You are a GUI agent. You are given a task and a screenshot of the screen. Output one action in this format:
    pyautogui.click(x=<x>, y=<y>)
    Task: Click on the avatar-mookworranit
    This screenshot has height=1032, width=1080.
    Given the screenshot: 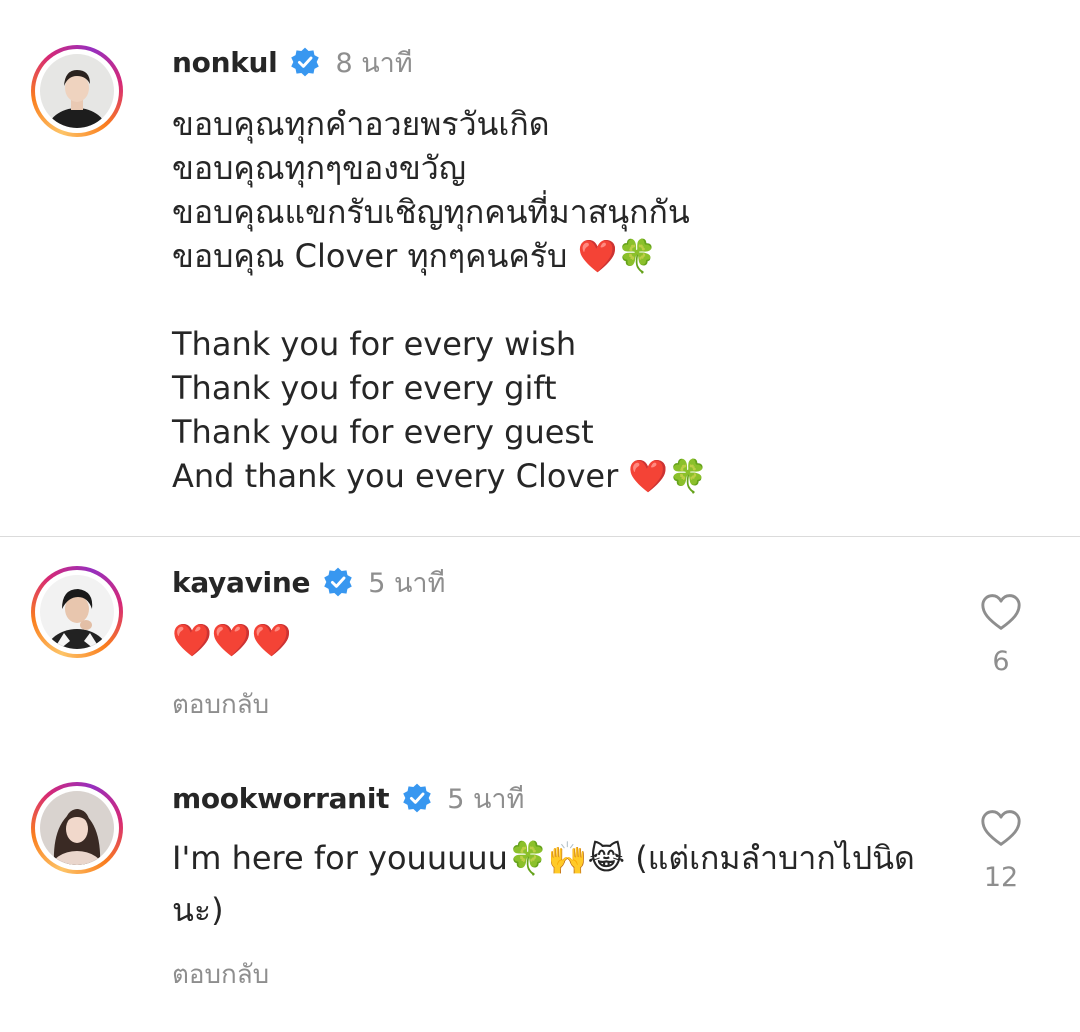 What is the action you would take?
    pyautogui.click(x=77, y=828)
    